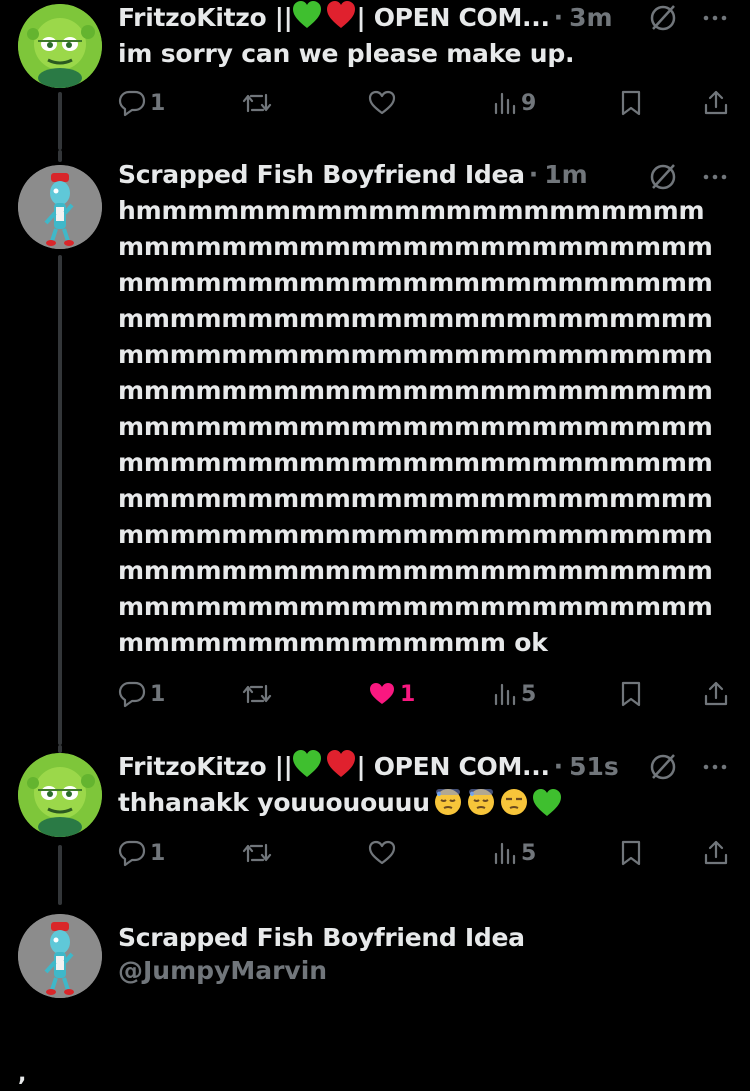 Image resolution: width=750 pixels, height=1091 pixels. Describe the element at coordinates (594, 766) in the screenshot. I see `timestamp: 51s` at that location.